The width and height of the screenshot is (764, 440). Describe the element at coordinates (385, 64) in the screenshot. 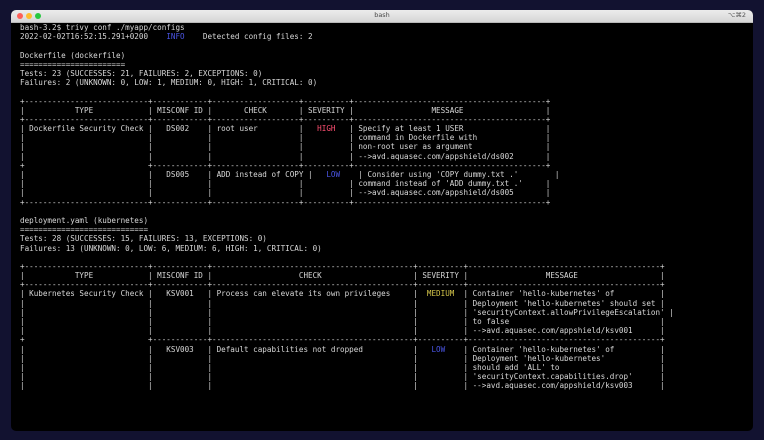

I see `terminal-line: =======================` at that location.